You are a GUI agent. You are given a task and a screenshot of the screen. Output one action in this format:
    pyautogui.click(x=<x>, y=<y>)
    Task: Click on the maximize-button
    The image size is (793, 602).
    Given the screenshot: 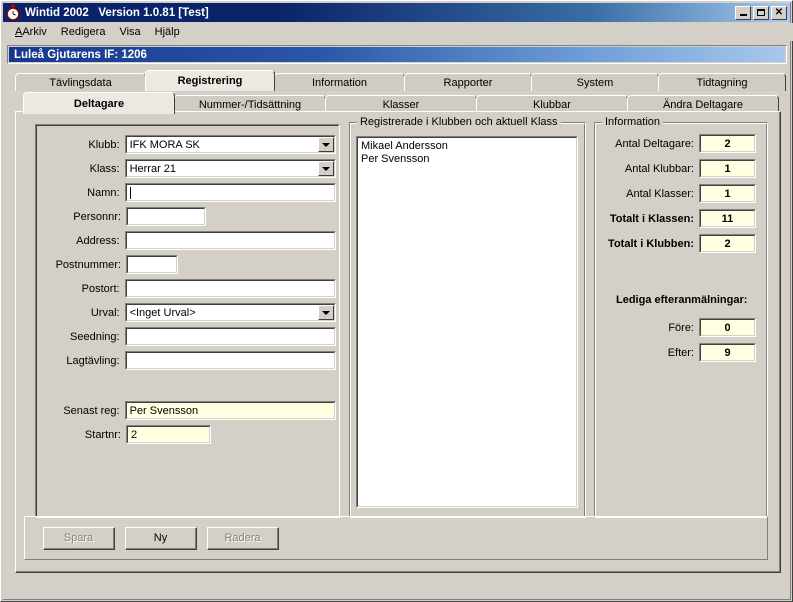 What is the action you would take?
    pyautogui.click(x=761, y=12)
    